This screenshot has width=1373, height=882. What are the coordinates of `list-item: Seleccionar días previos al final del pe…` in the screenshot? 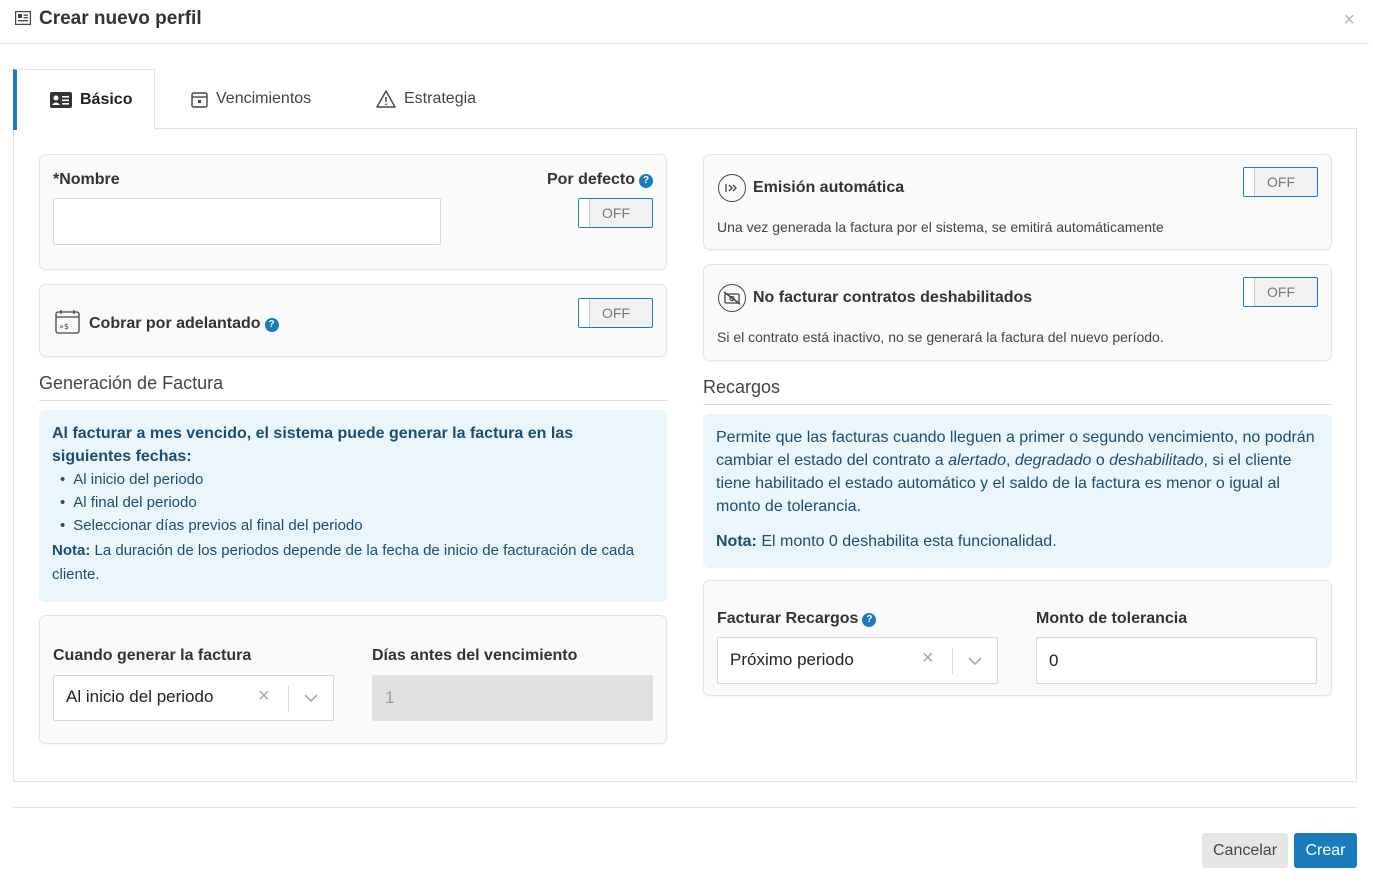 It's located at (357, 525).